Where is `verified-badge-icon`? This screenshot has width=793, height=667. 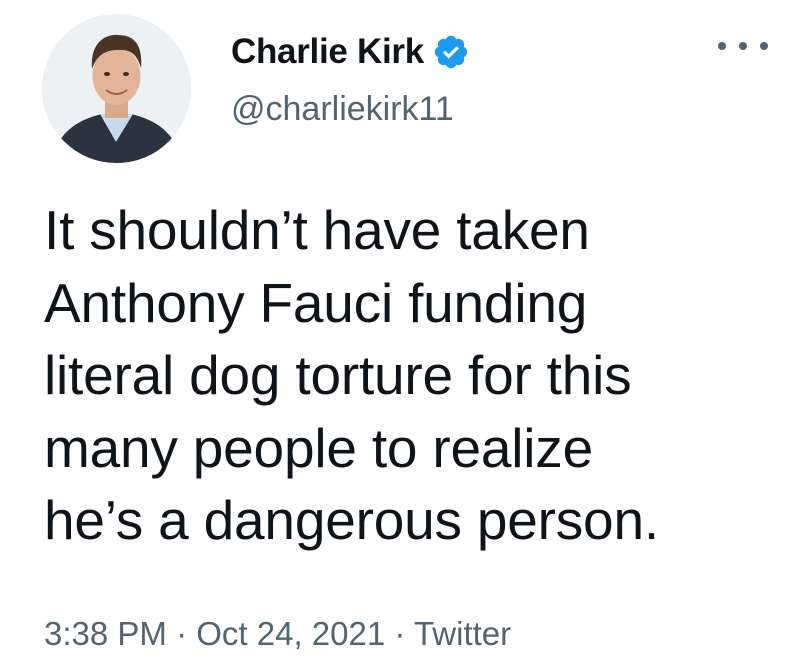 verified-badge-icon is located at coordinates (451, 52).